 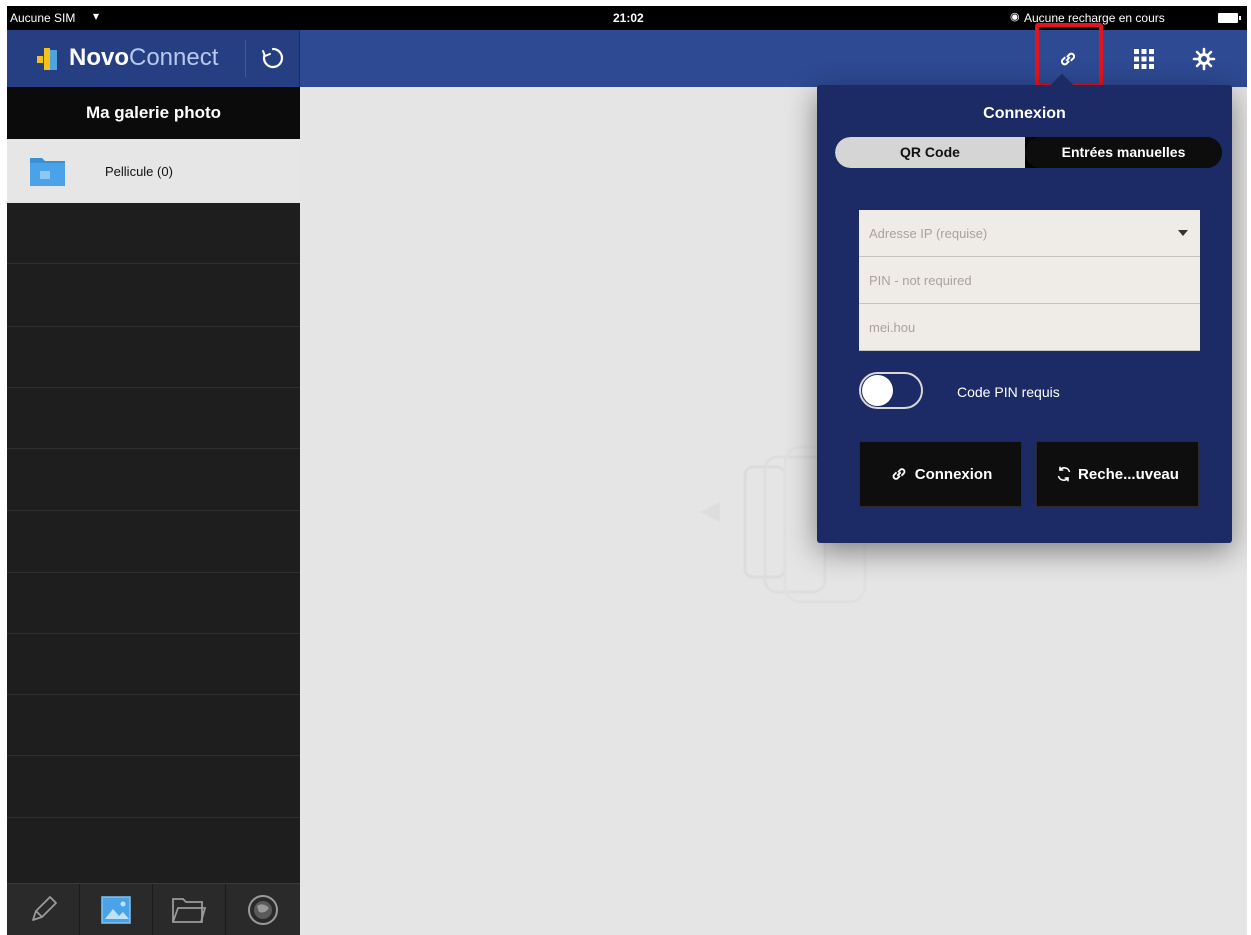 I want to click on apps-grid-button, so click(x=1144, y=58).